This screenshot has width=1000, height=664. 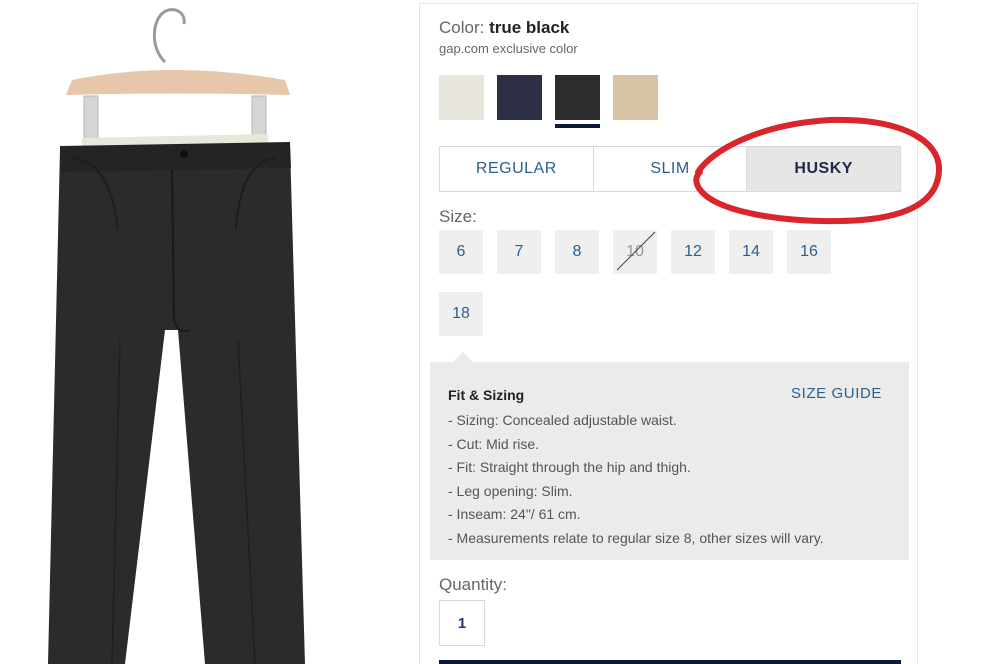 I want to click on swatch-navy, so click(x=519, y=97).